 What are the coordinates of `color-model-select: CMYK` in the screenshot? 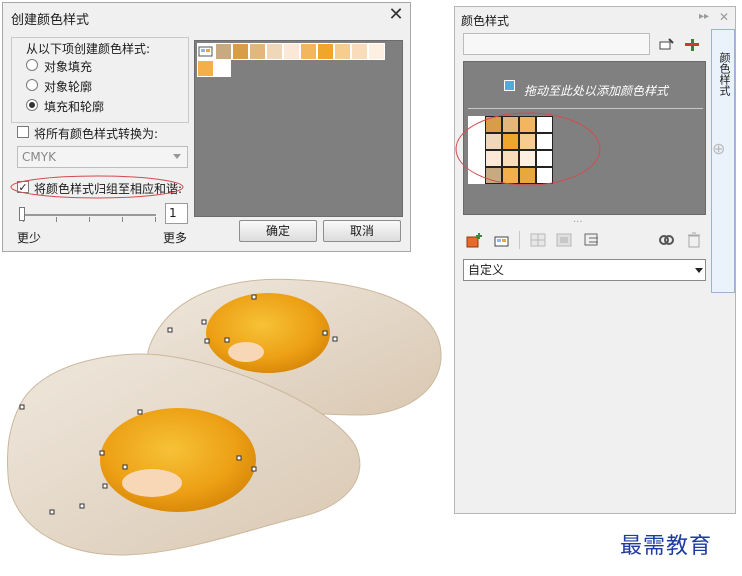 It's located at (102, 157).